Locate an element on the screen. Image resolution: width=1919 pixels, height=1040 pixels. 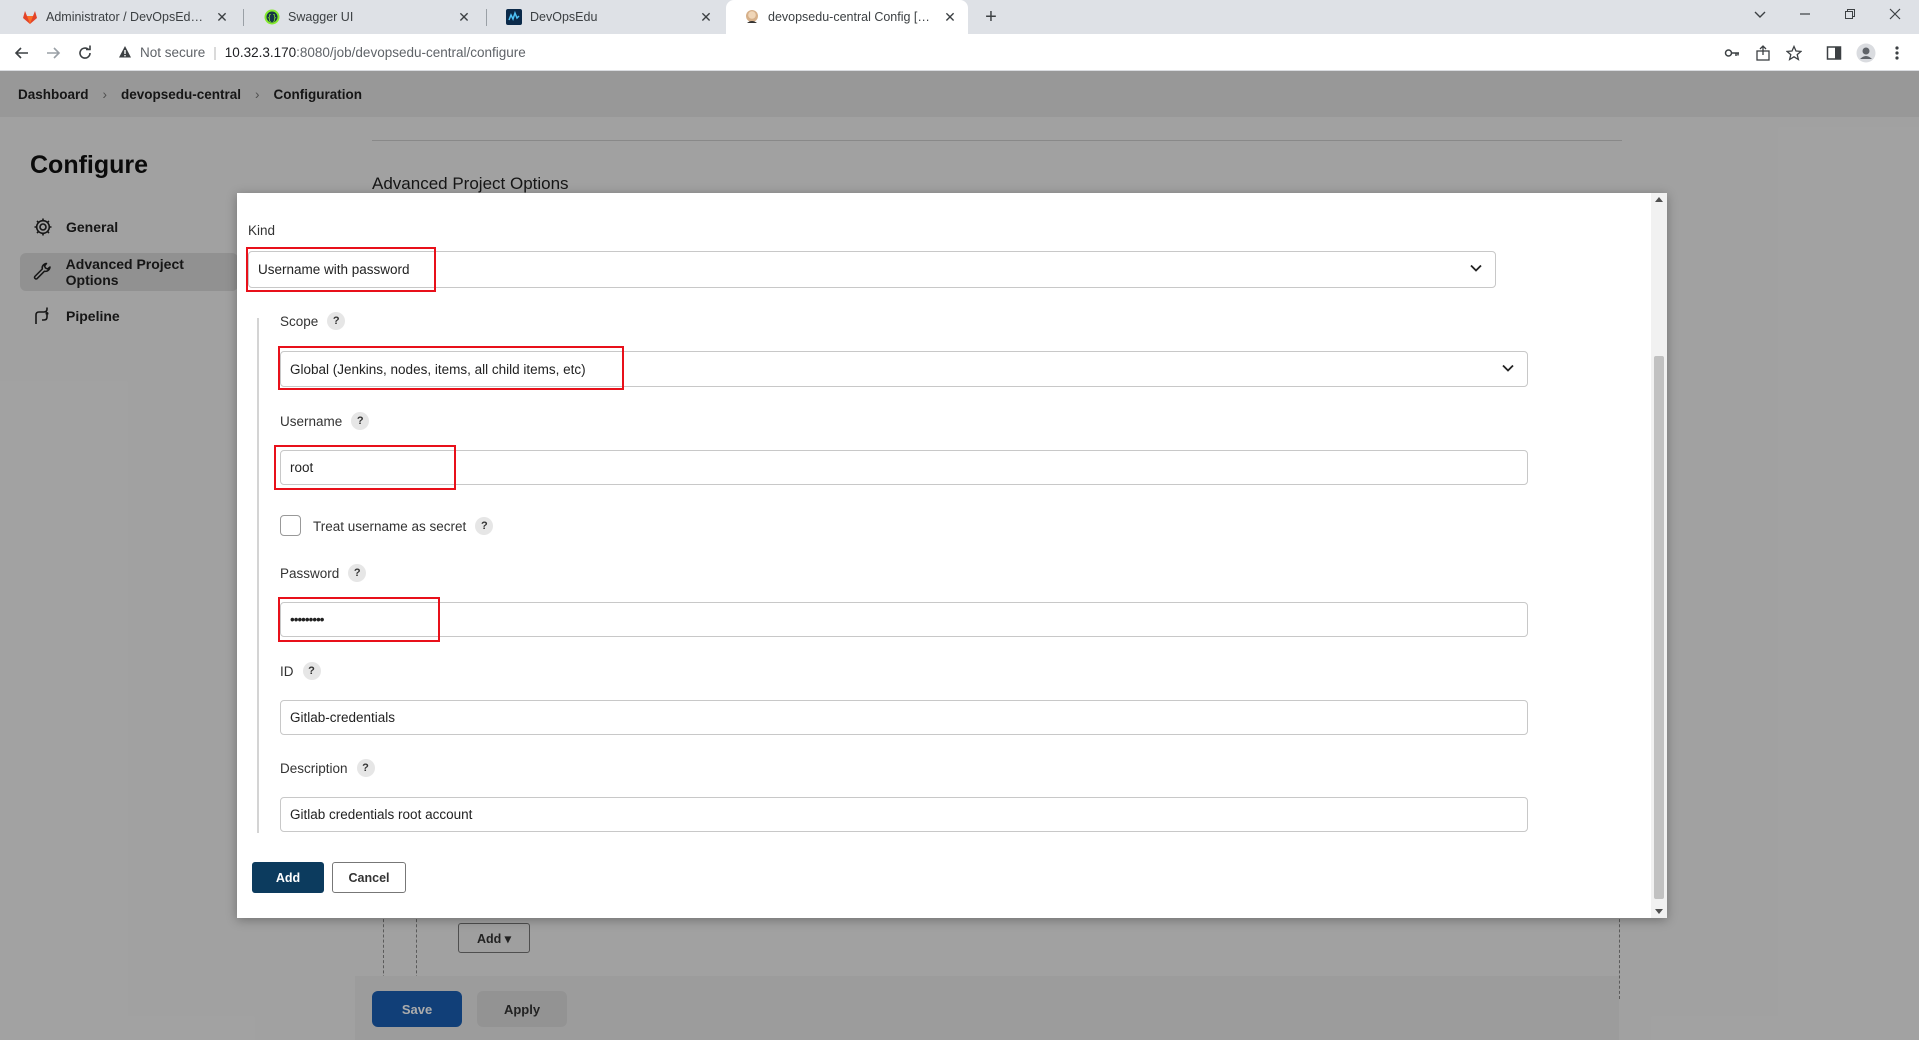
description-label: Description is located at coordinates (314, 768).